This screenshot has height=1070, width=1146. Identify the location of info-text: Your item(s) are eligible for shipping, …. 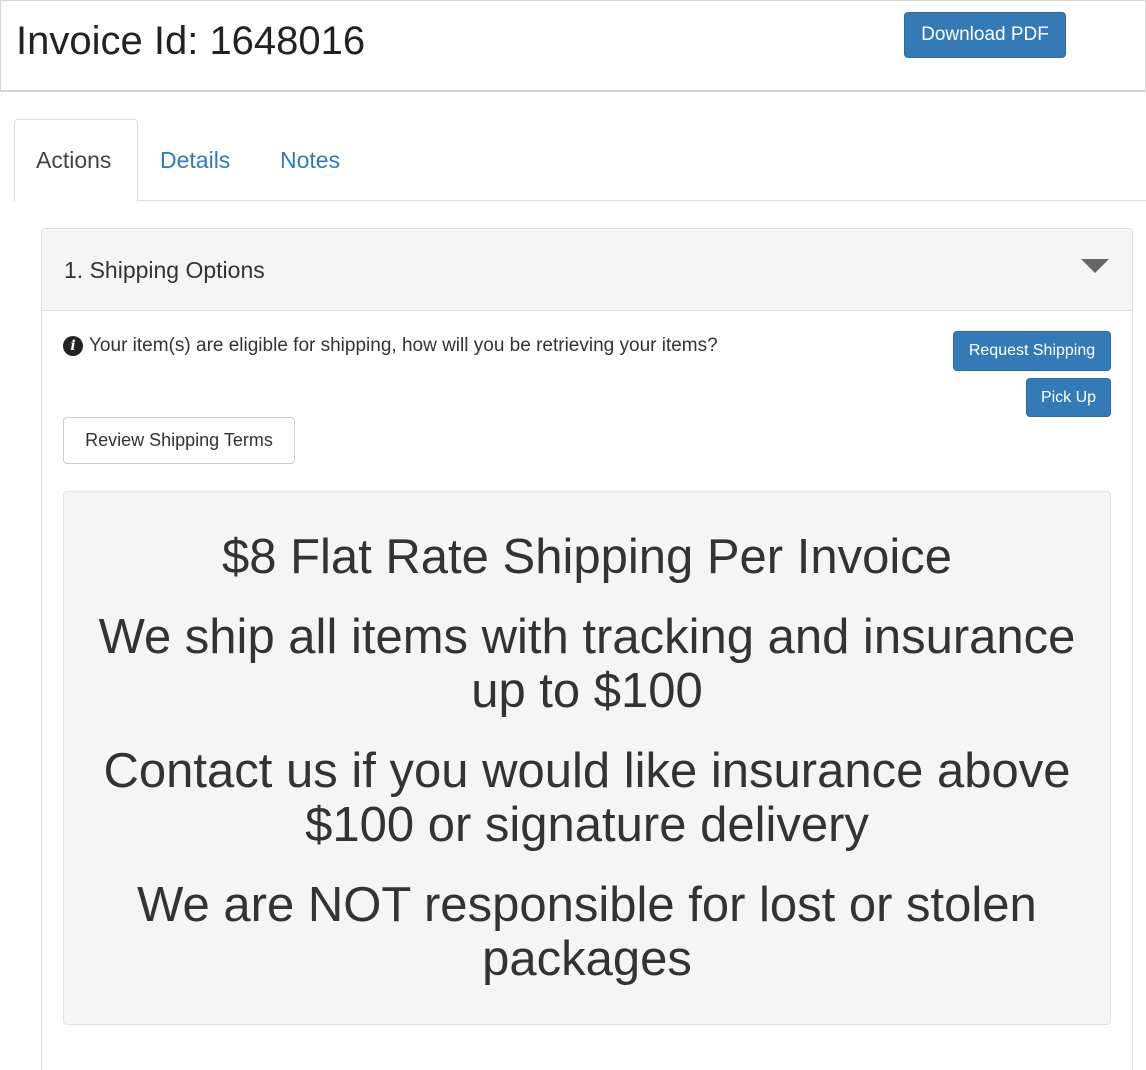
(403, 345).